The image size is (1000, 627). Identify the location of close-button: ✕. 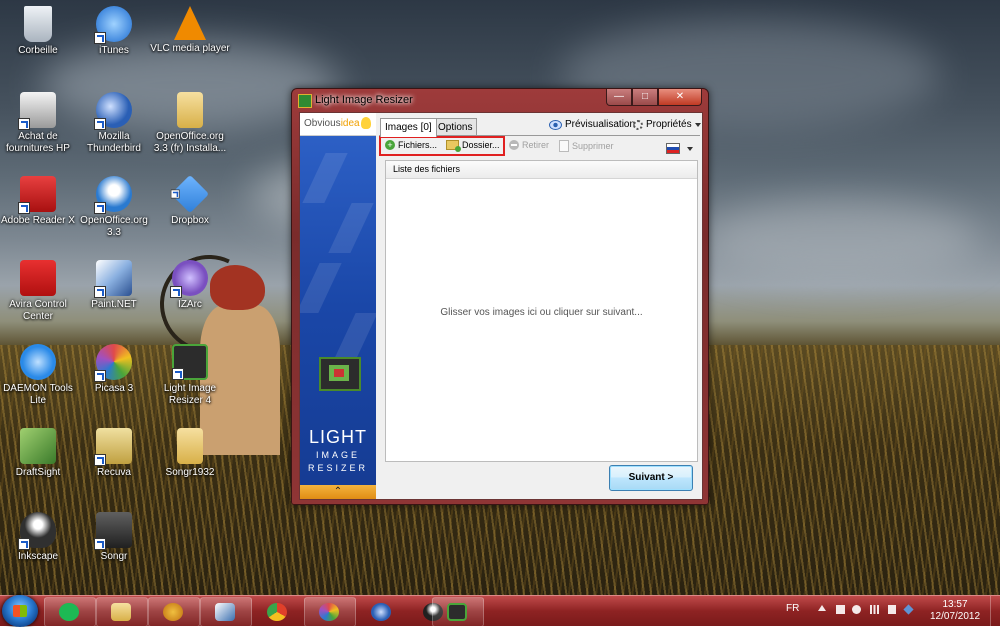
(680, 97).